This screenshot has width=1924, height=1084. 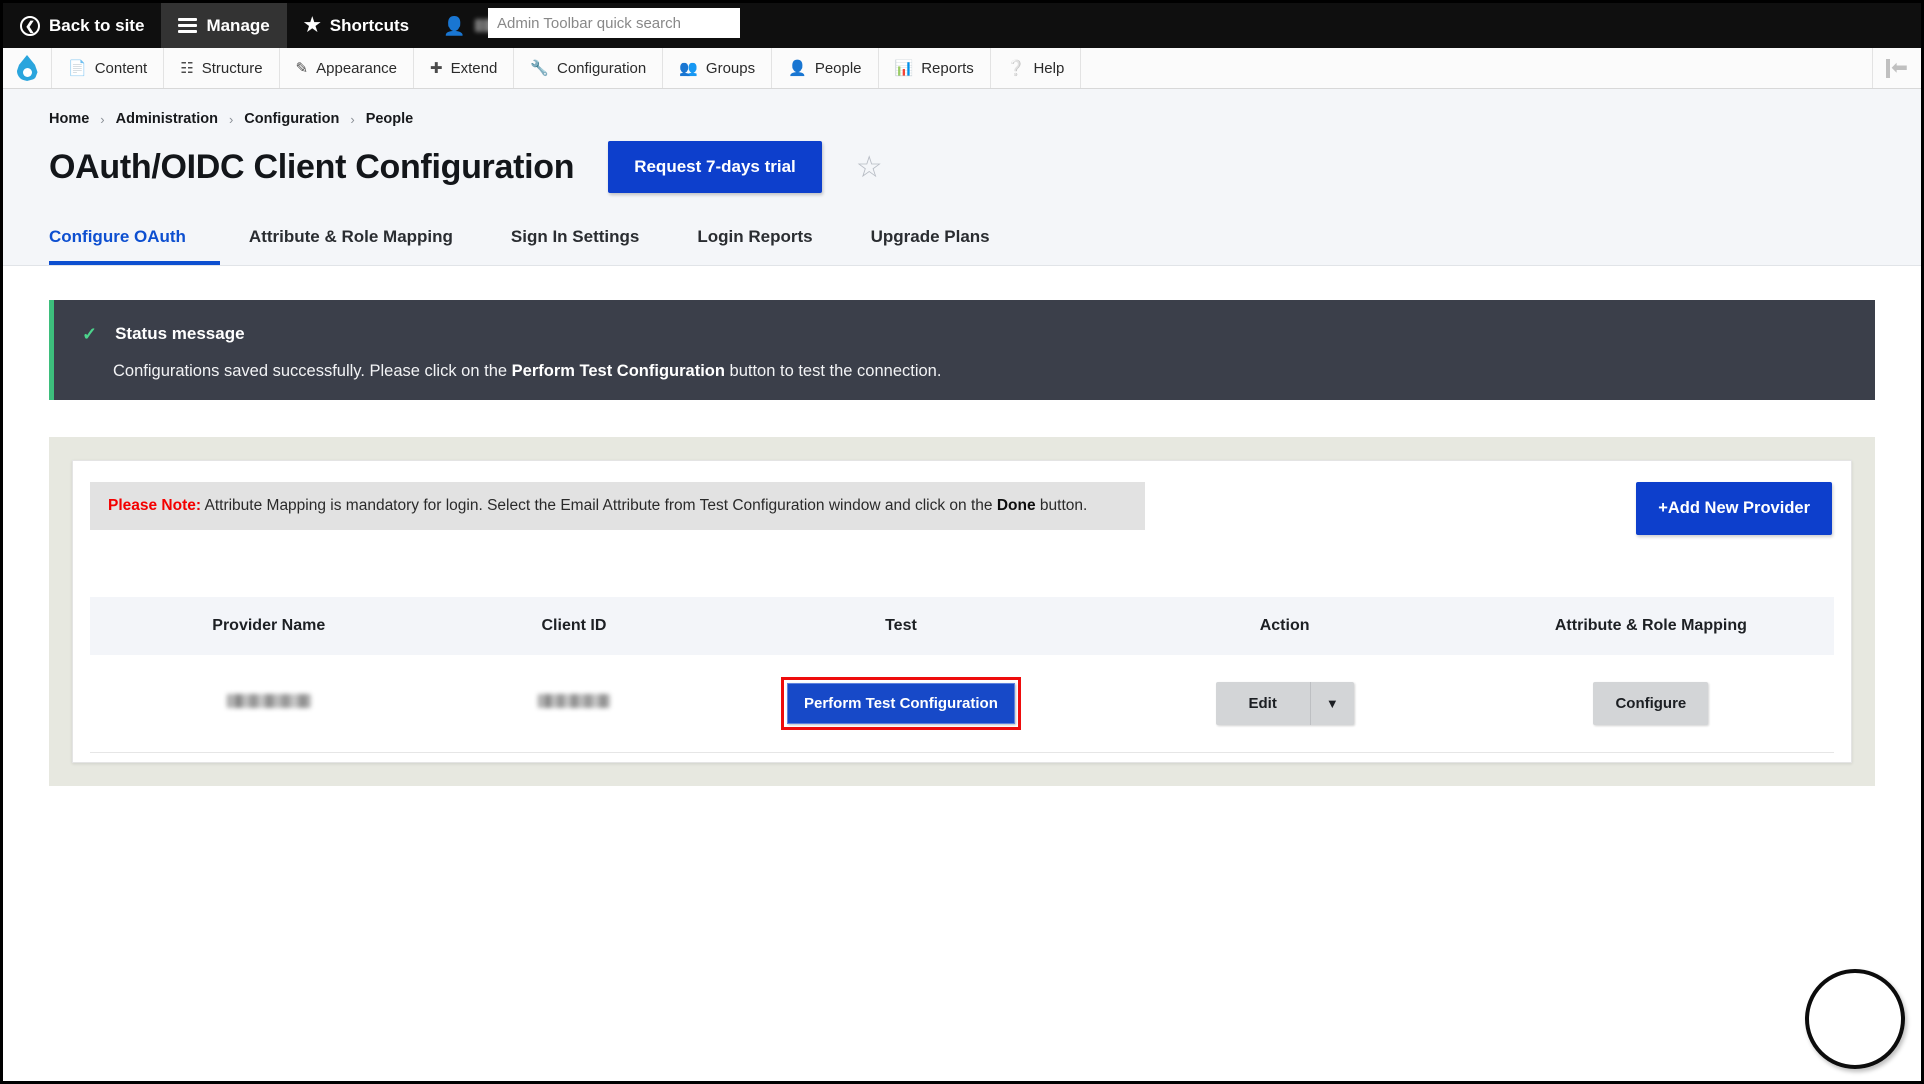 What do you see at coordinates (474, 68) in the screenshot?
I see `menu-item-label: Extend` at bounding box center [474, 68].